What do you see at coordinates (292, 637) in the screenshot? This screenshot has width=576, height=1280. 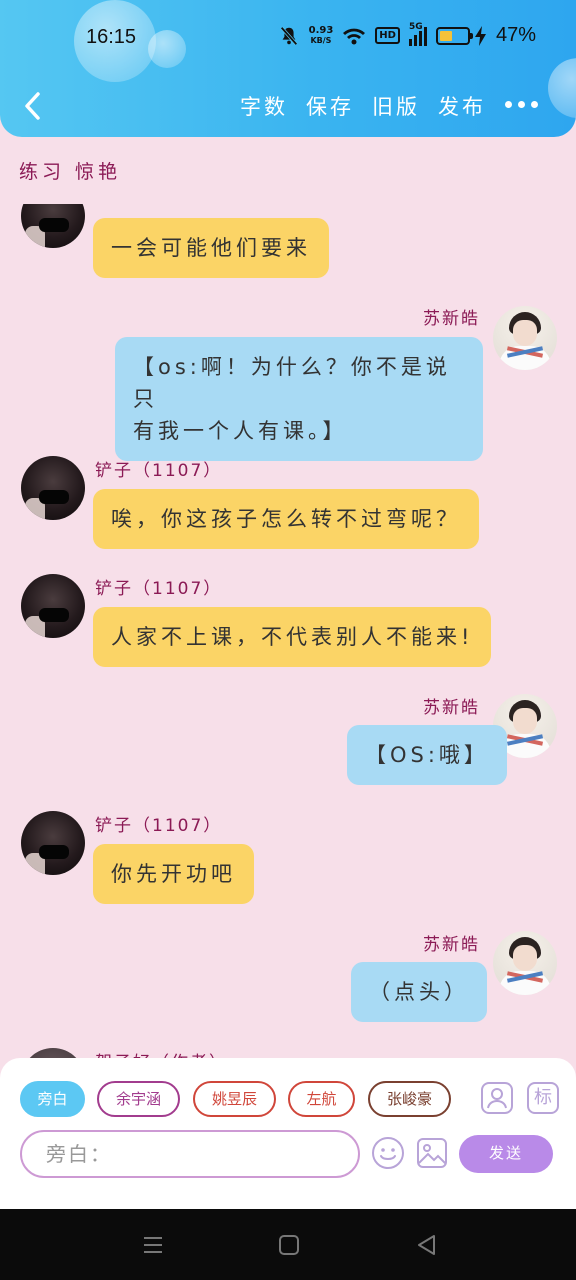 I see `message-bubble-left: 人家不上课，不代表别人不能来!` at bounding box center [292, 637].